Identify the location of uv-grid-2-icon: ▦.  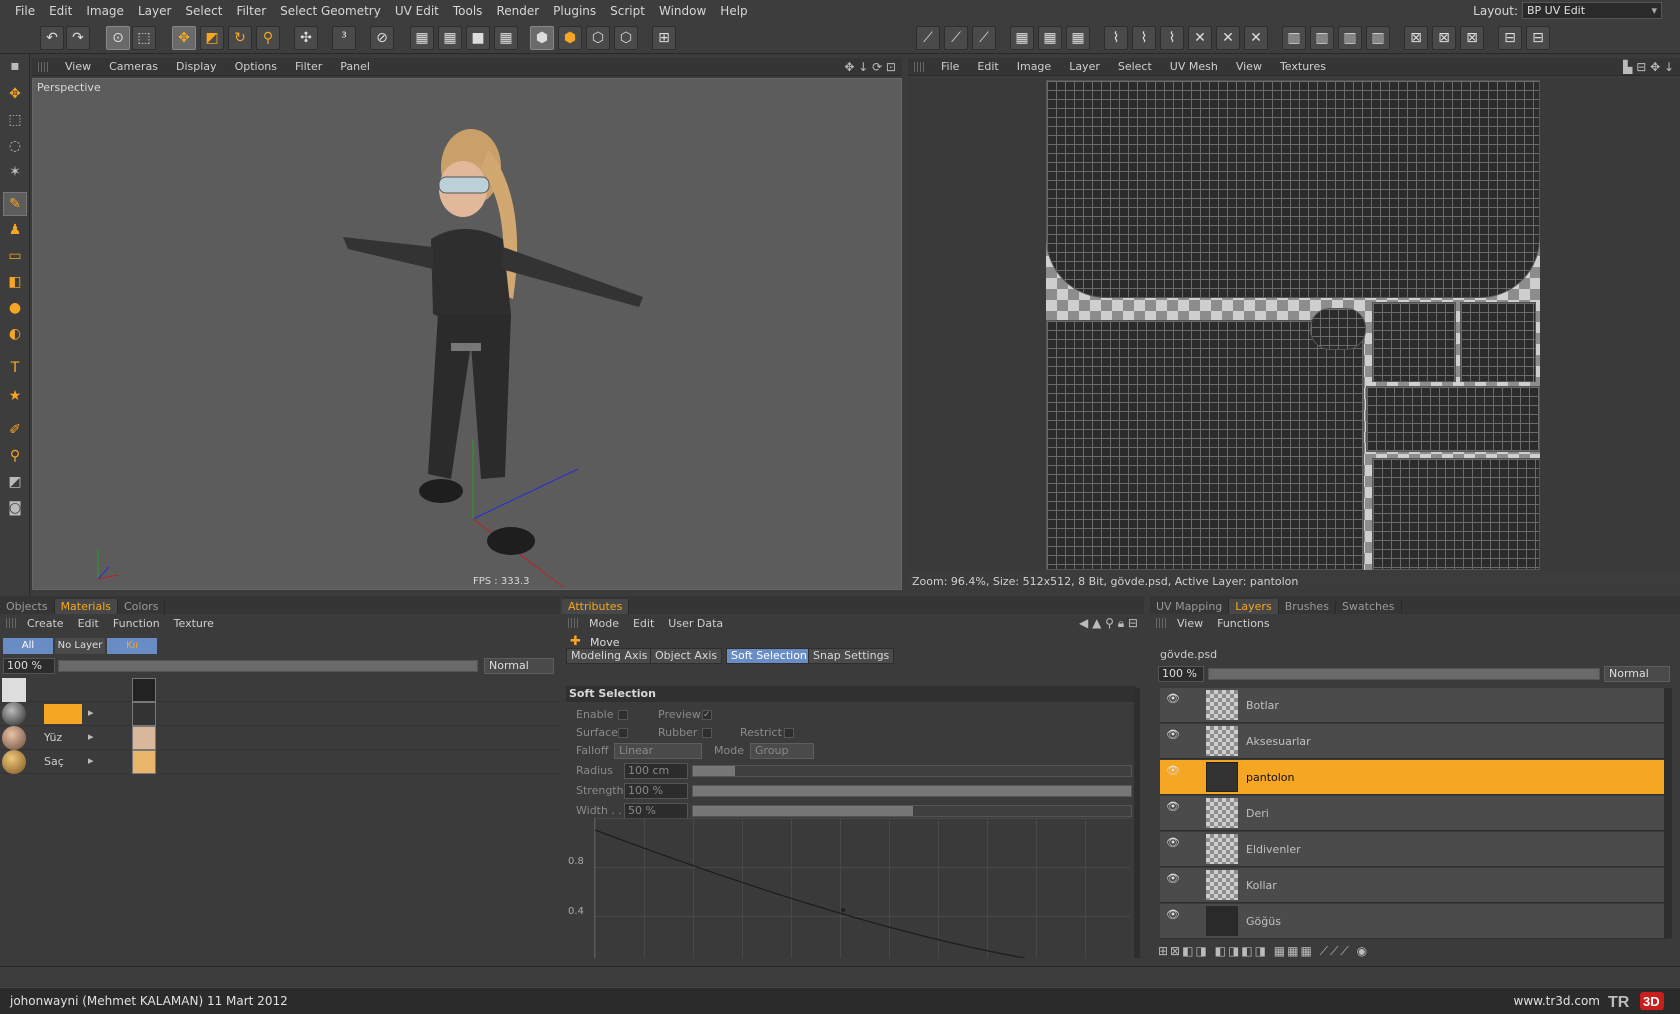
(1050, 38).